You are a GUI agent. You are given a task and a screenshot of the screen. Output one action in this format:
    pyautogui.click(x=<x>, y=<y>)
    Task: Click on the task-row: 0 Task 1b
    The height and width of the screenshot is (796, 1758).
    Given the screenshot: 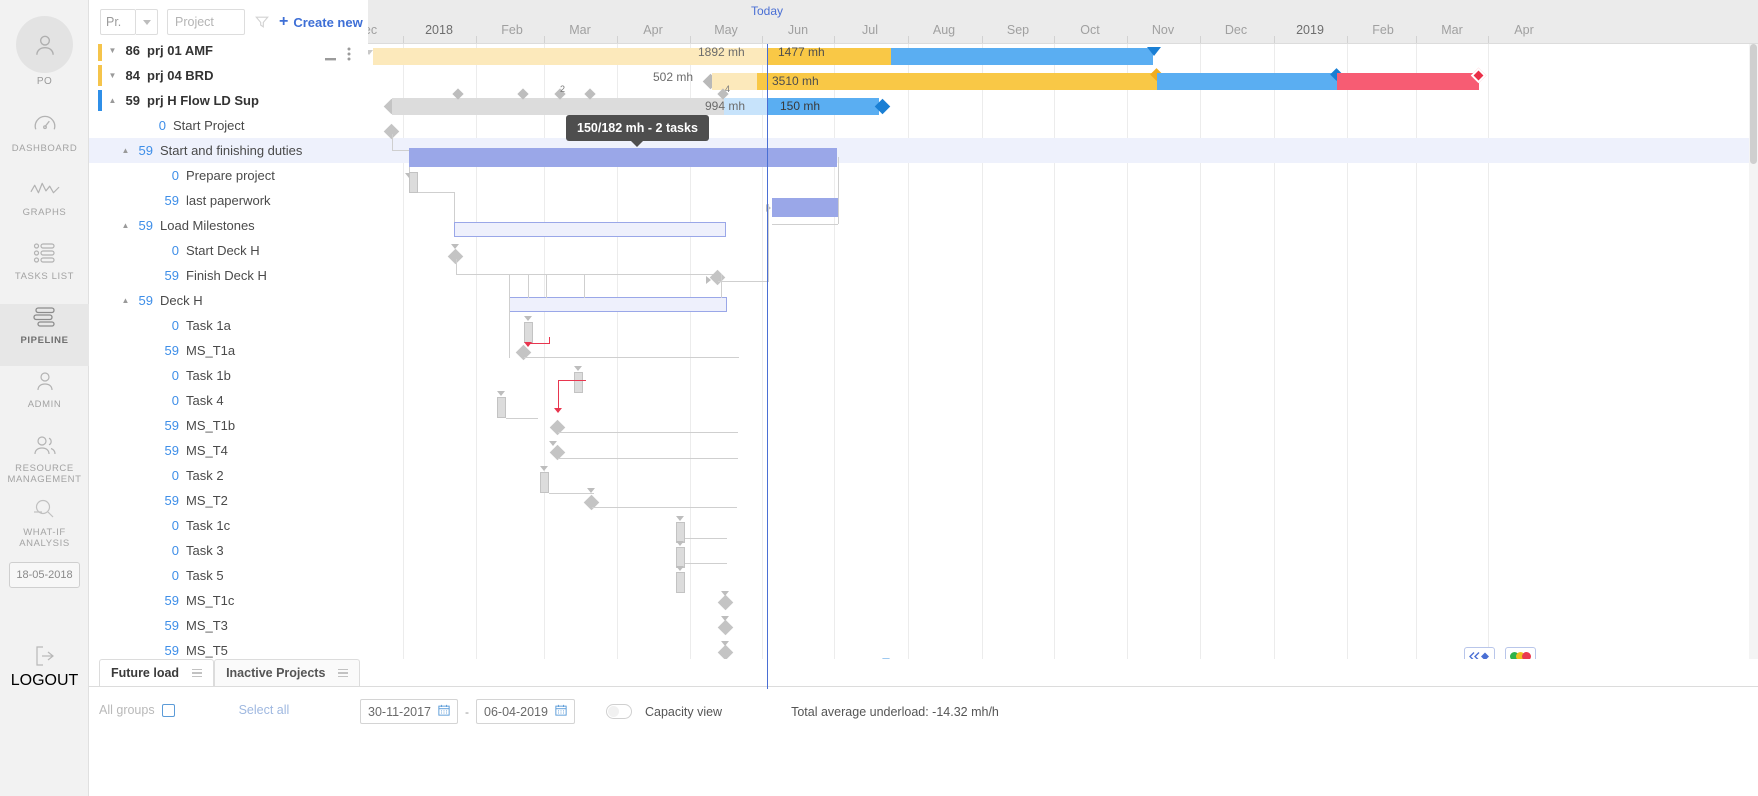 What is the action you would take?
    pyautogui.click(x=228, y=375)
    